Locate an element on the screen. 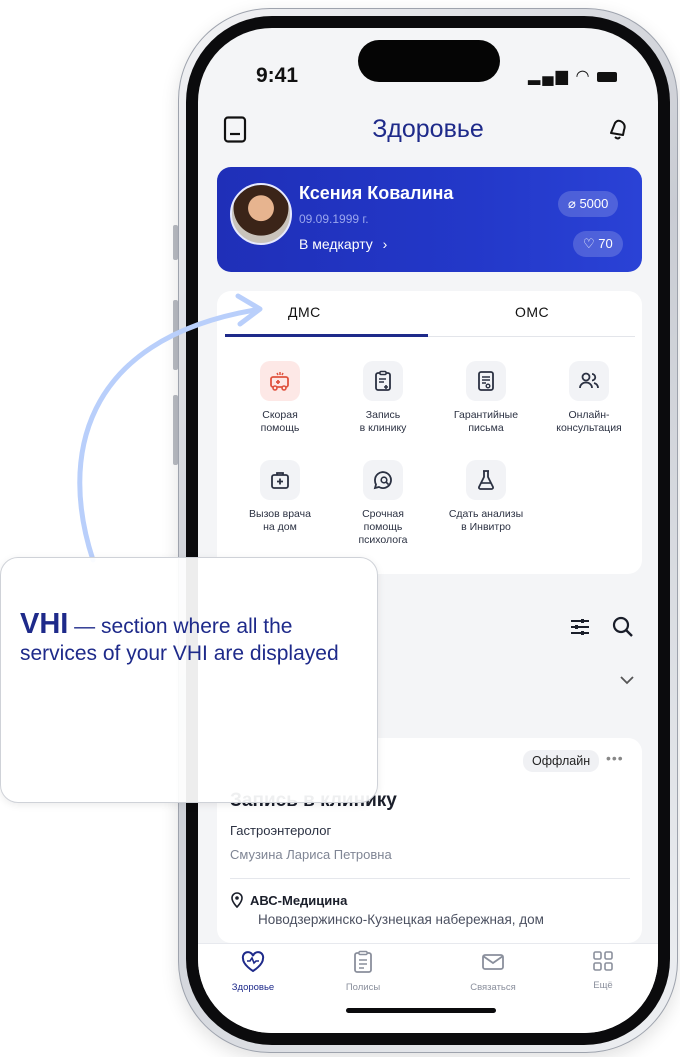  annotation-arrow is located at coordinates (170, 428).